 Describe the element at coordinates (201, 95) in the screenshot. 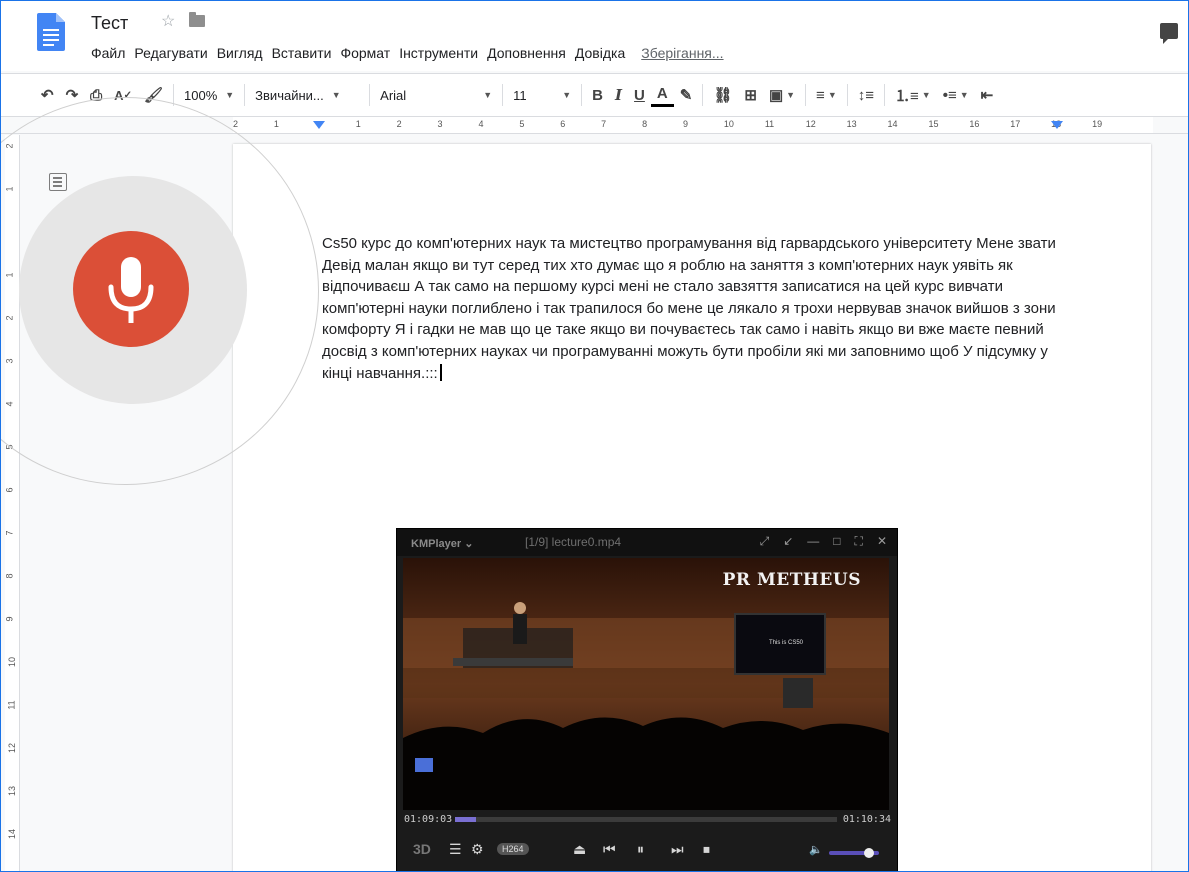

I see `zoom-value: 100%` at that location.